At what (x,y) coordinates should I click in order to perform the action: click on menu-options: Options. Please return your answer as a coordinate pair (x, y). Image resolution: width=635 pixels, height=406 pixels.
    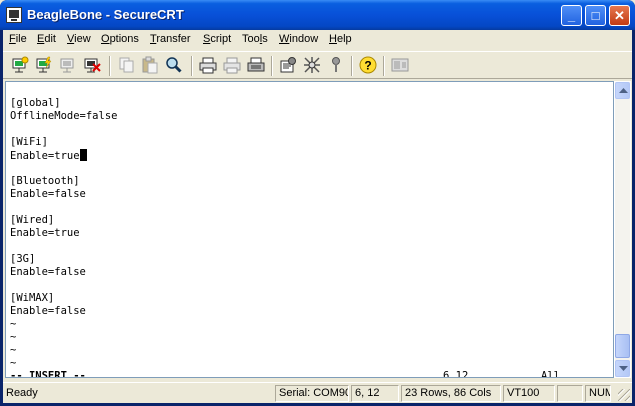
    Looking at the image, I should click on (120, 39).